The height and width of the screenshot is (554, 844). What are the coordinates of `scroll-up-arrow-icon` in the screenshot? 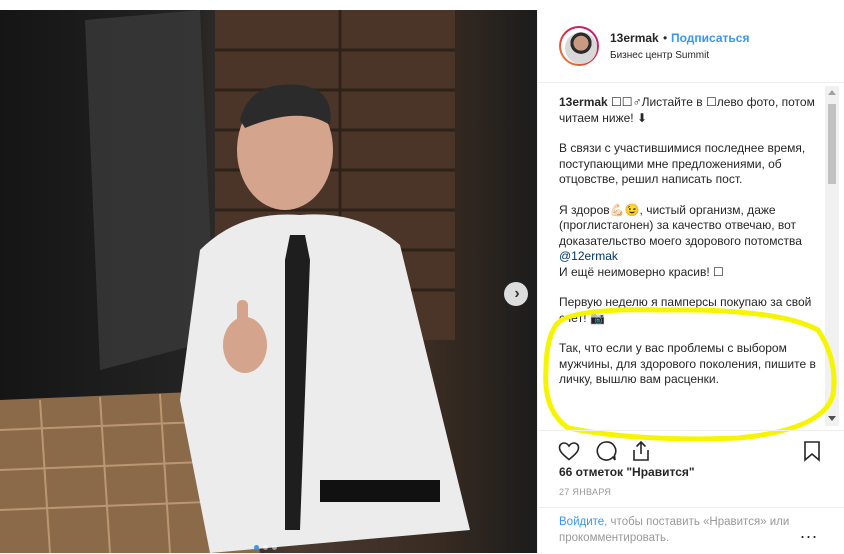 It's located at (832, 92).